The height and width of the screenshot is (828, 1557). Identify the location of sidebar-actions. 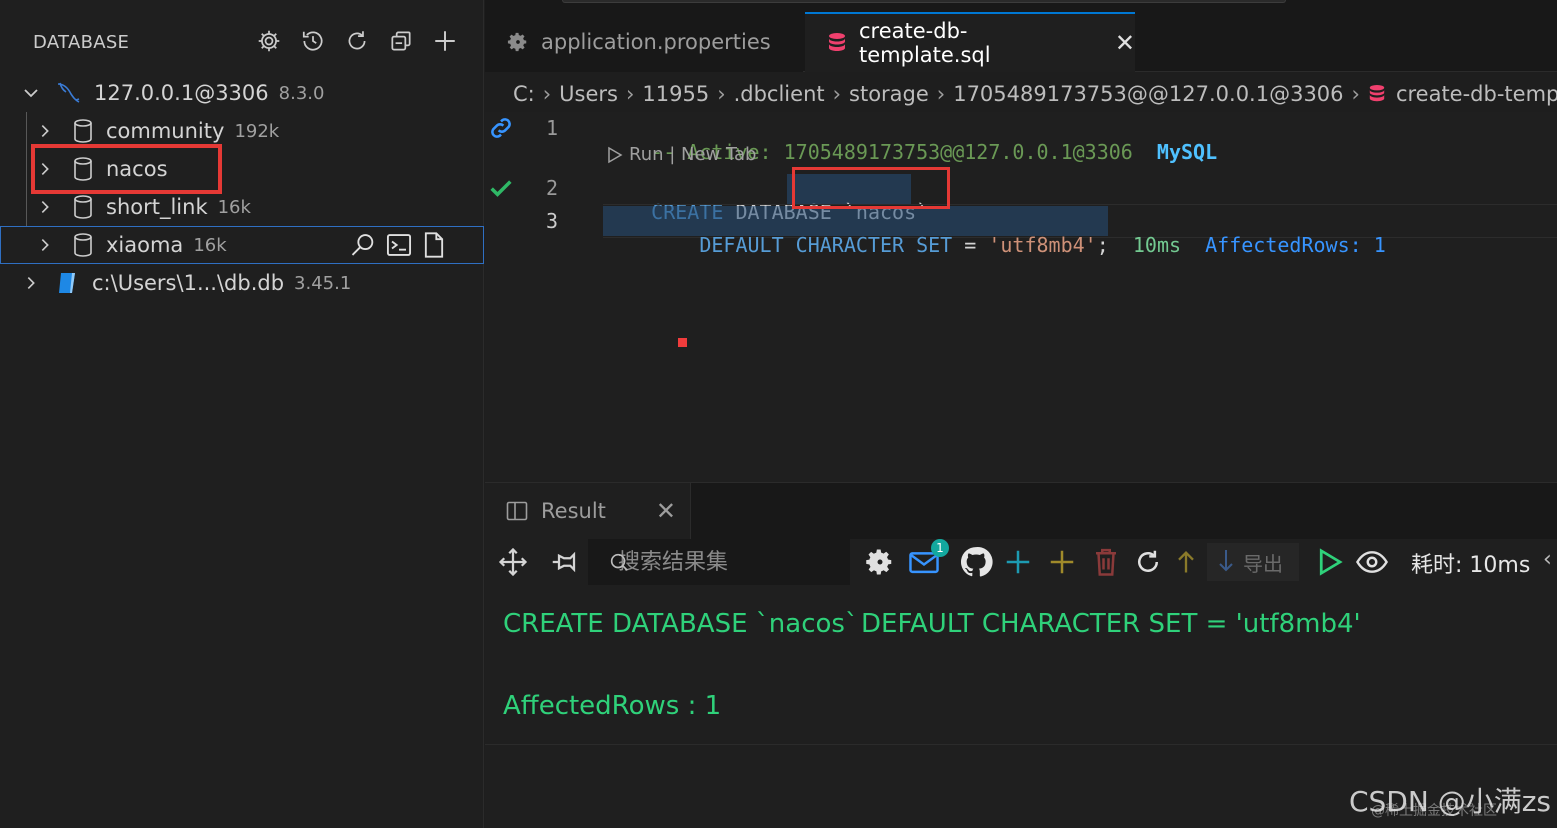
(357, 41).